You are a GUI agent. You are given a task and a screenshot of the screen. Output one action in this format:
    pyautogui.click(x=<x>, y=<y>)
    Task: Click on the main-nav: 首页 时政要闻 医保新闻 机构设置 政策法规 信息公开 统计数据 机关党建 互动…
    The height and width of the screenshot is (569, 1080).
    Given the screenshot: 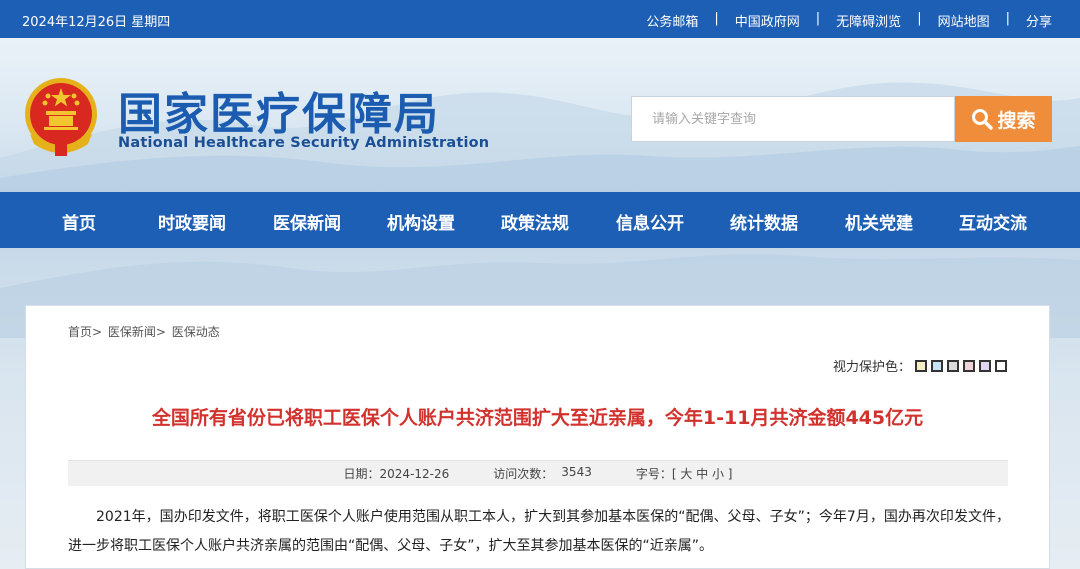 What is the action you would take?
    pyautogui.click(x=540, y=220)
    